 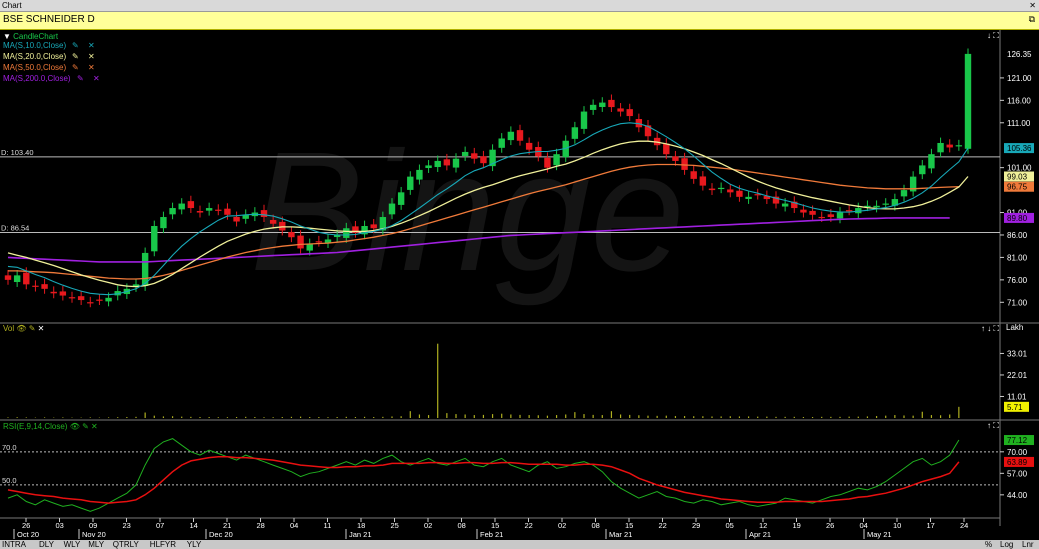 I want to click on bottom-toolbar: INTRA DLY WLY MLY QTRLY HLFYR YLY% Log Lnr, so click(x=519, y=544).